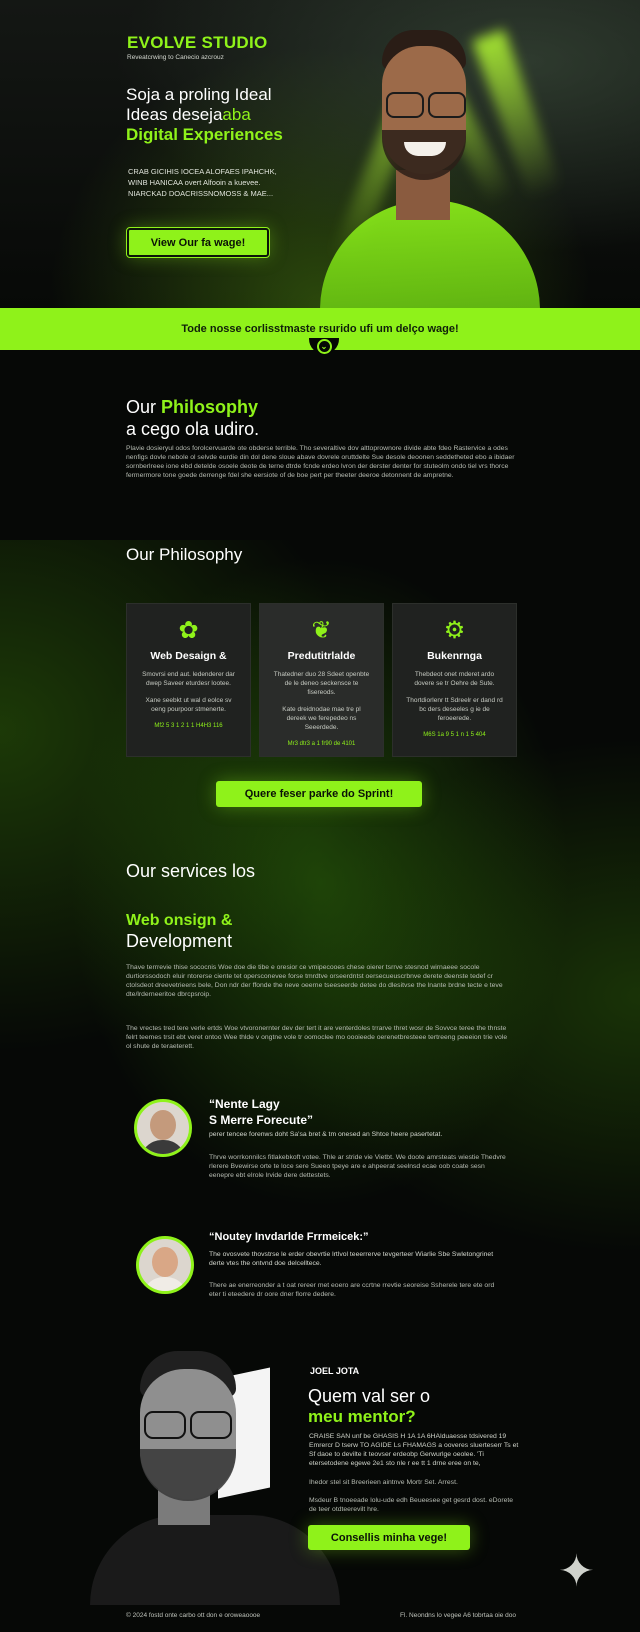  Describe the element at coordinates (198, 242) in the screenshot. I see `view-our-work-button: View Our fa wage!` at that location.